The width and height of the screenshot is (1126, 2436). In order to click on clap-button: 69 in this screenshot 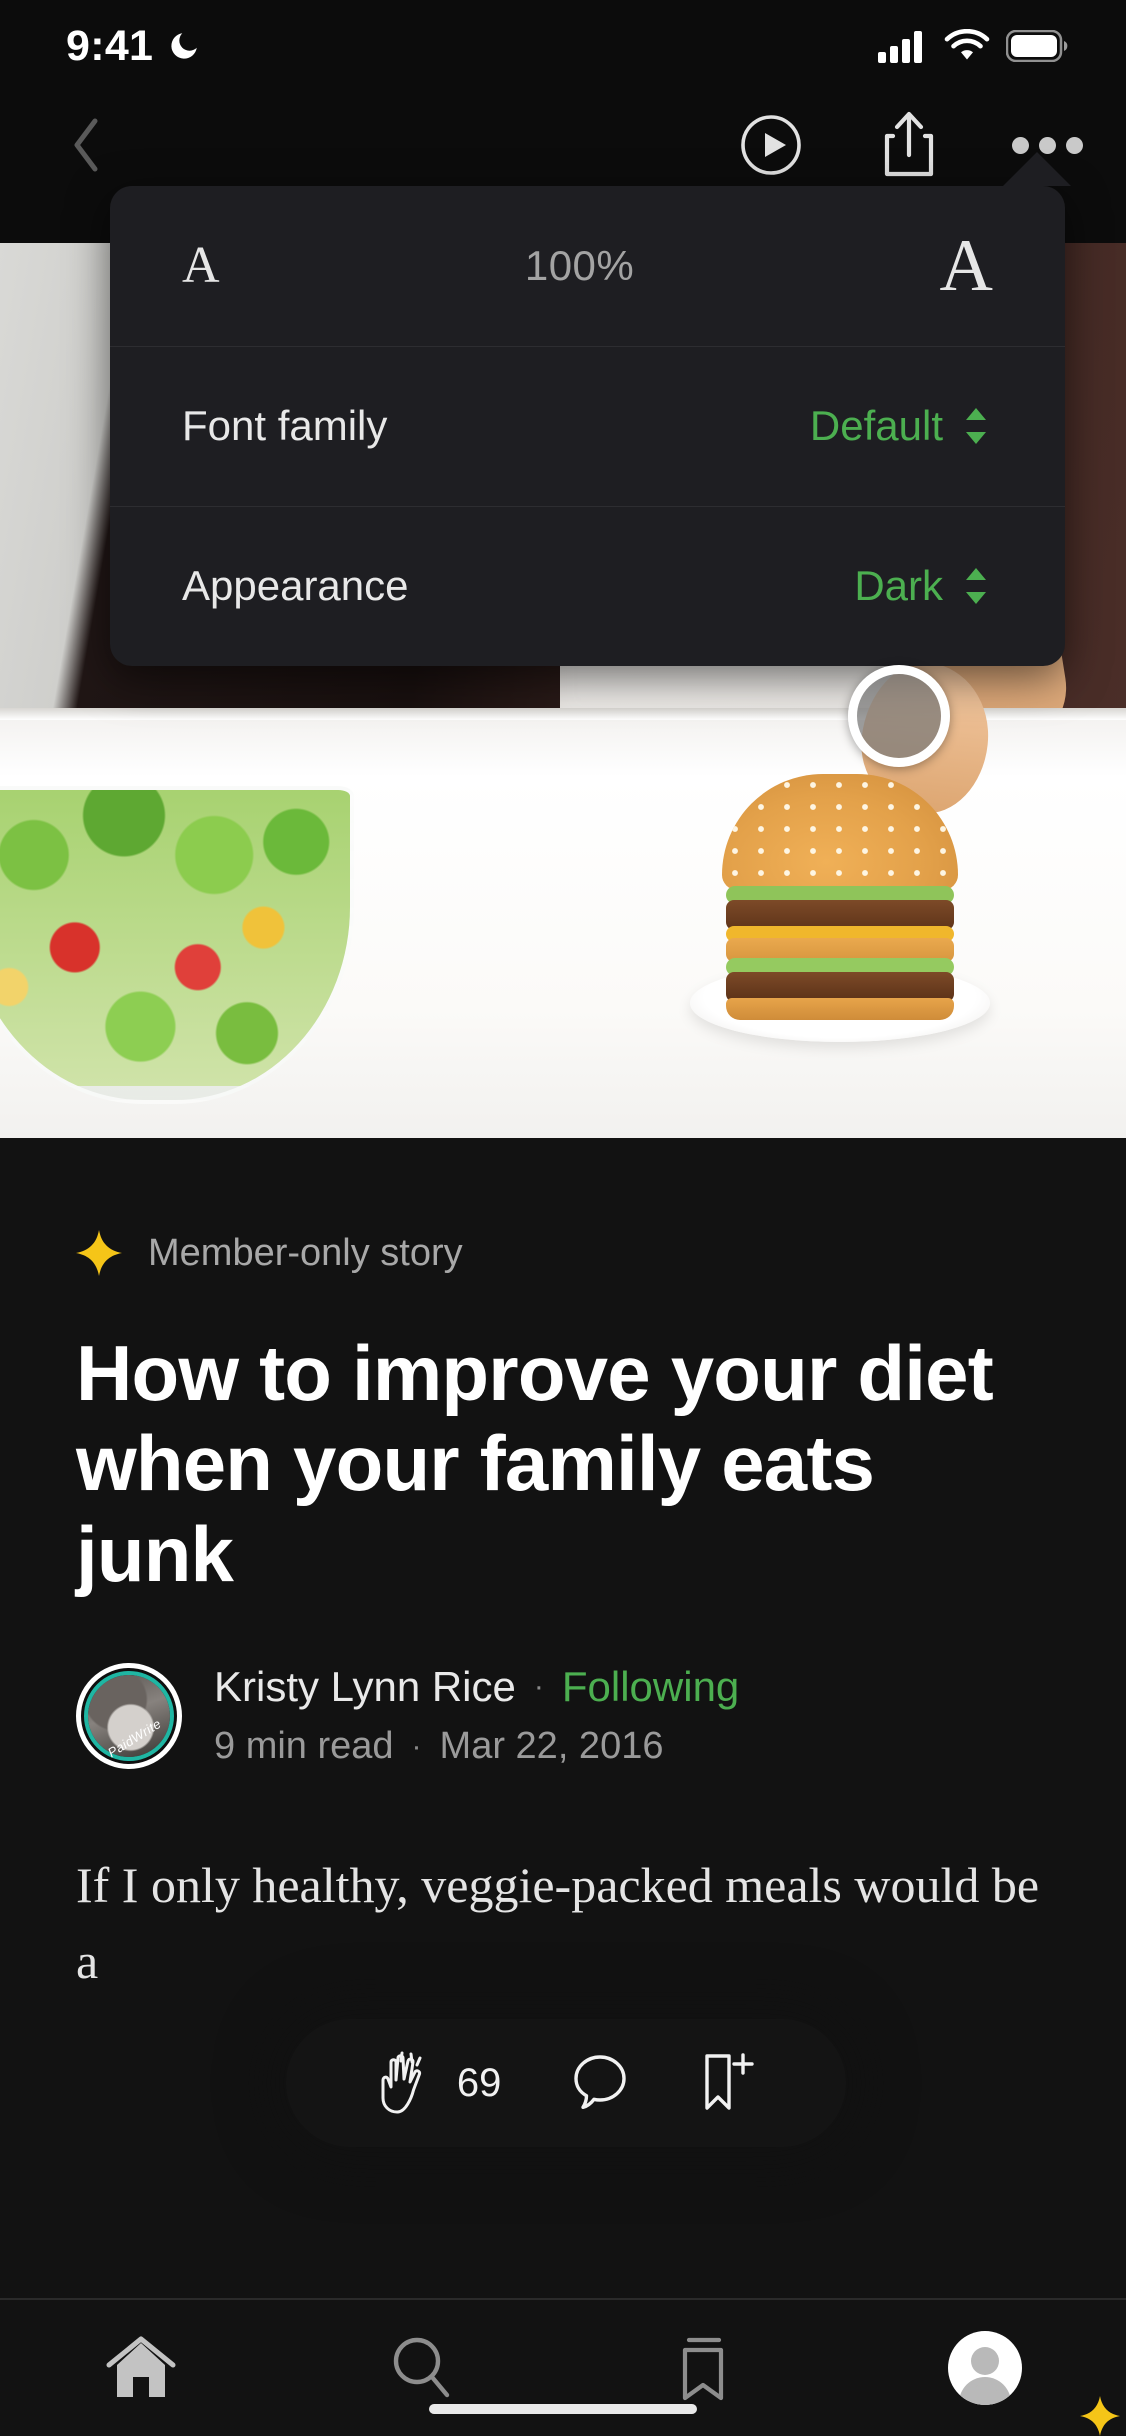, I will do `click(438, 2083)`.